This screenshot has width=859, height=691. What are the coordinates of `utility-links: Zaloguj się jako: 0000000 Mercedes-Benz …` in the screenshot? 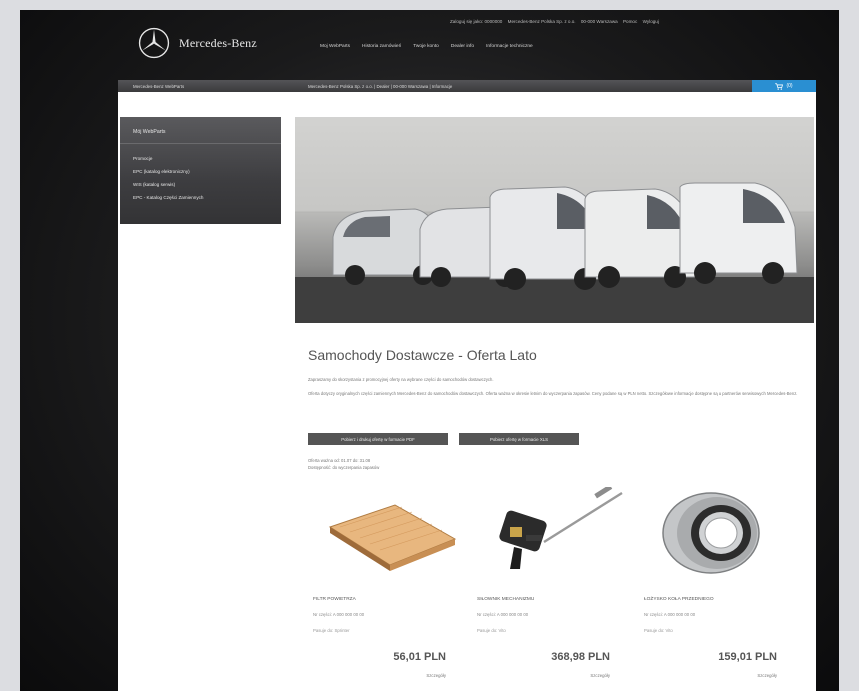 It's located at (556, 21).